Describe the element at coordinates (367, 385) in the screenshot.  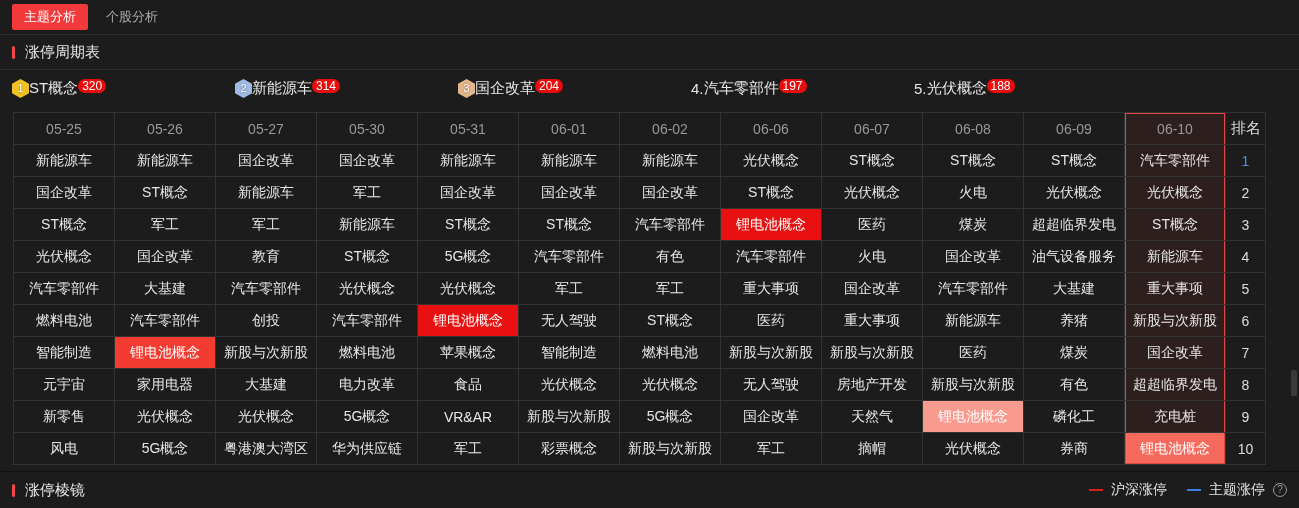
I see `table-cell: 电力改革` at that location.